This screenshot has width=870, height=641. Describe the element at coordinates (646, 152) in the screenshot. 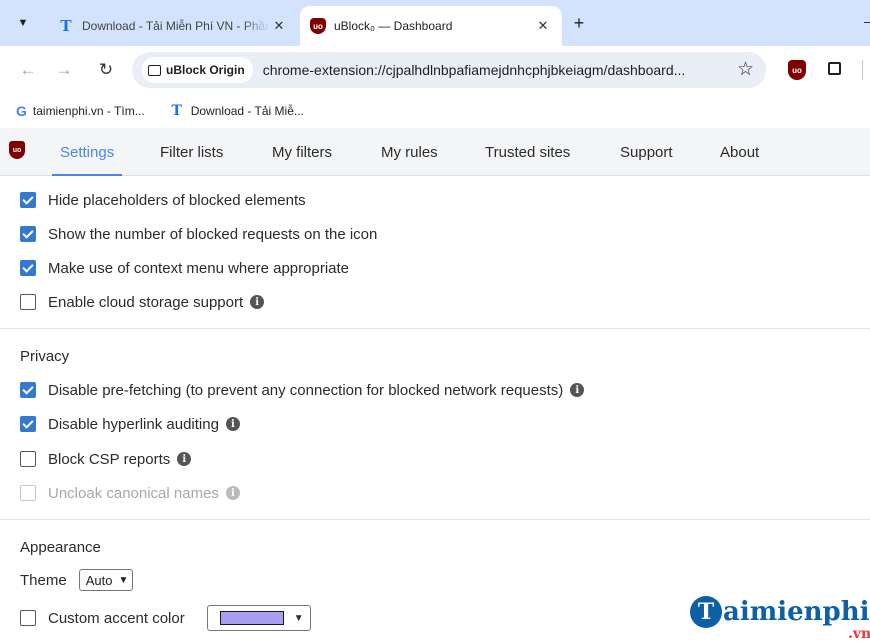

I see `tab-support: Support` at that location.